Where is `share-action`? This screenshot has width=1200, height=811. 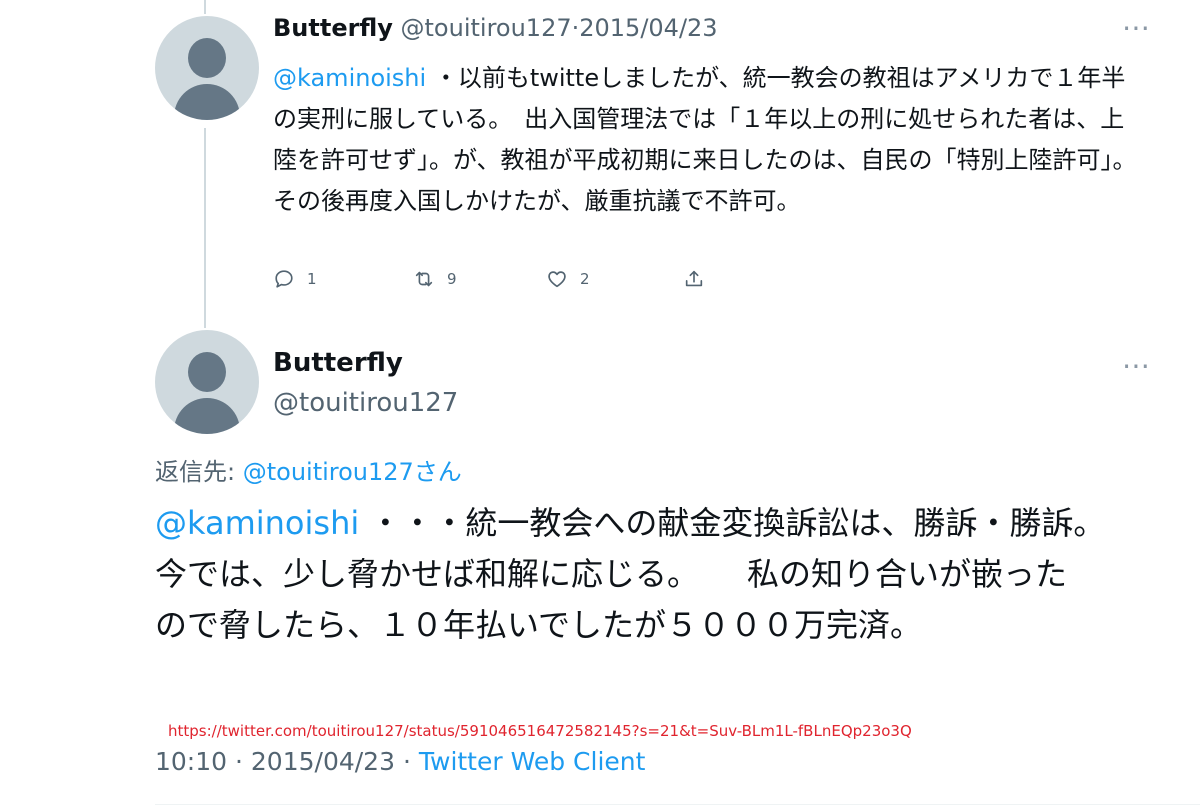
share-action is located at coordinates (694, 279).